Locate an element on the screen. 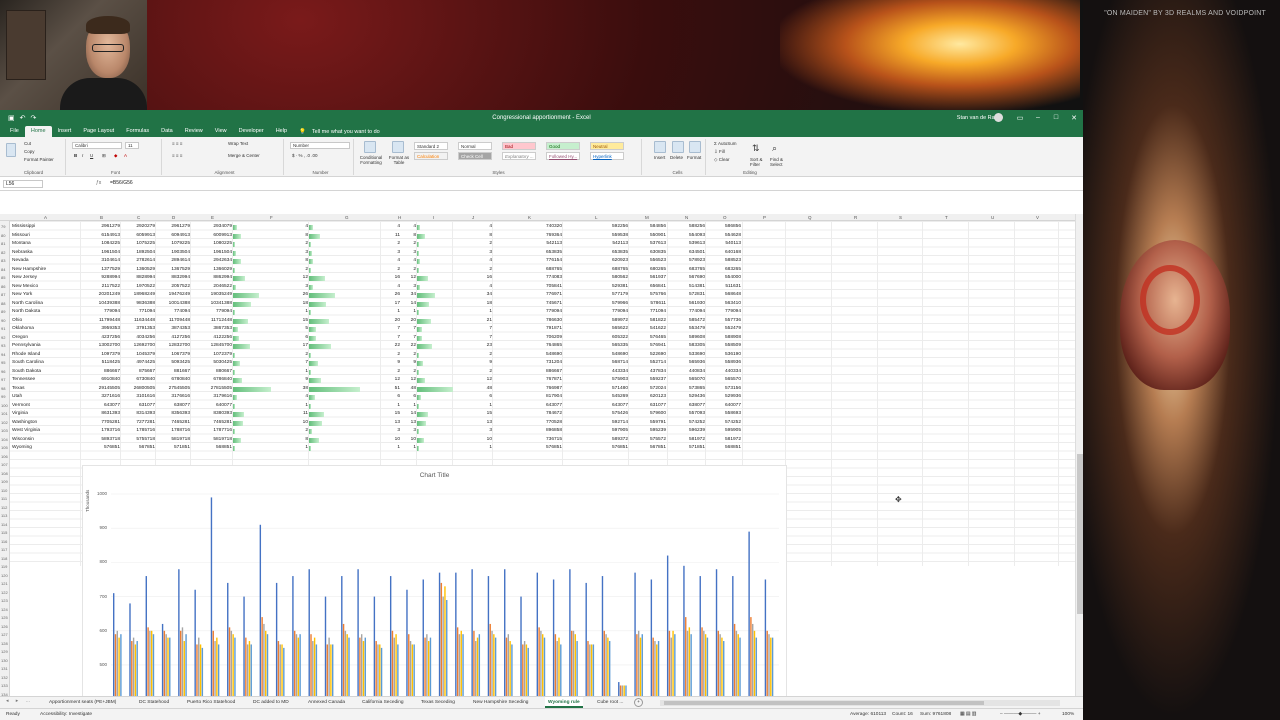 Image resolution: width=1280 pixels, height=720 pixels. cell-j: 15 is located at coordinates (472, 414).